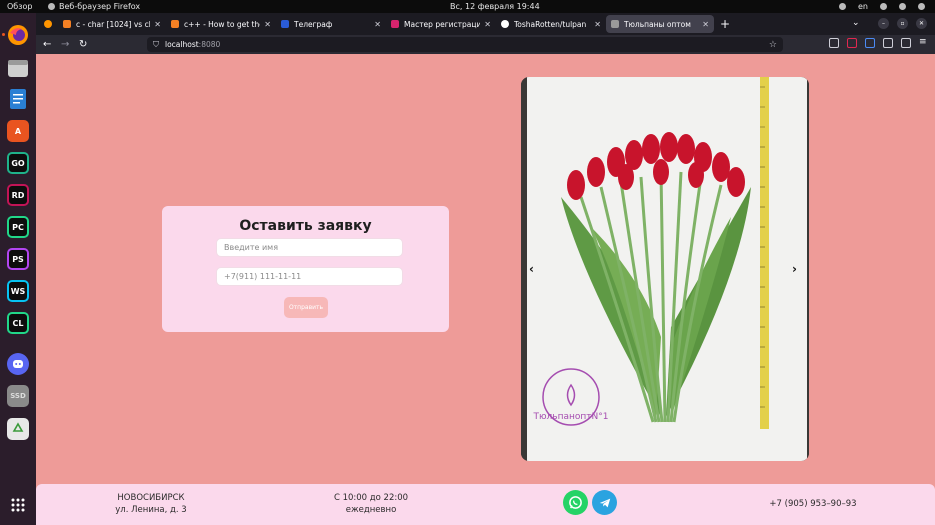 The width and height of the screenshot is (935, 525). Describe the element at coordinates (65, 44) in the screenshot. I see `forward-icon: →` at that location.